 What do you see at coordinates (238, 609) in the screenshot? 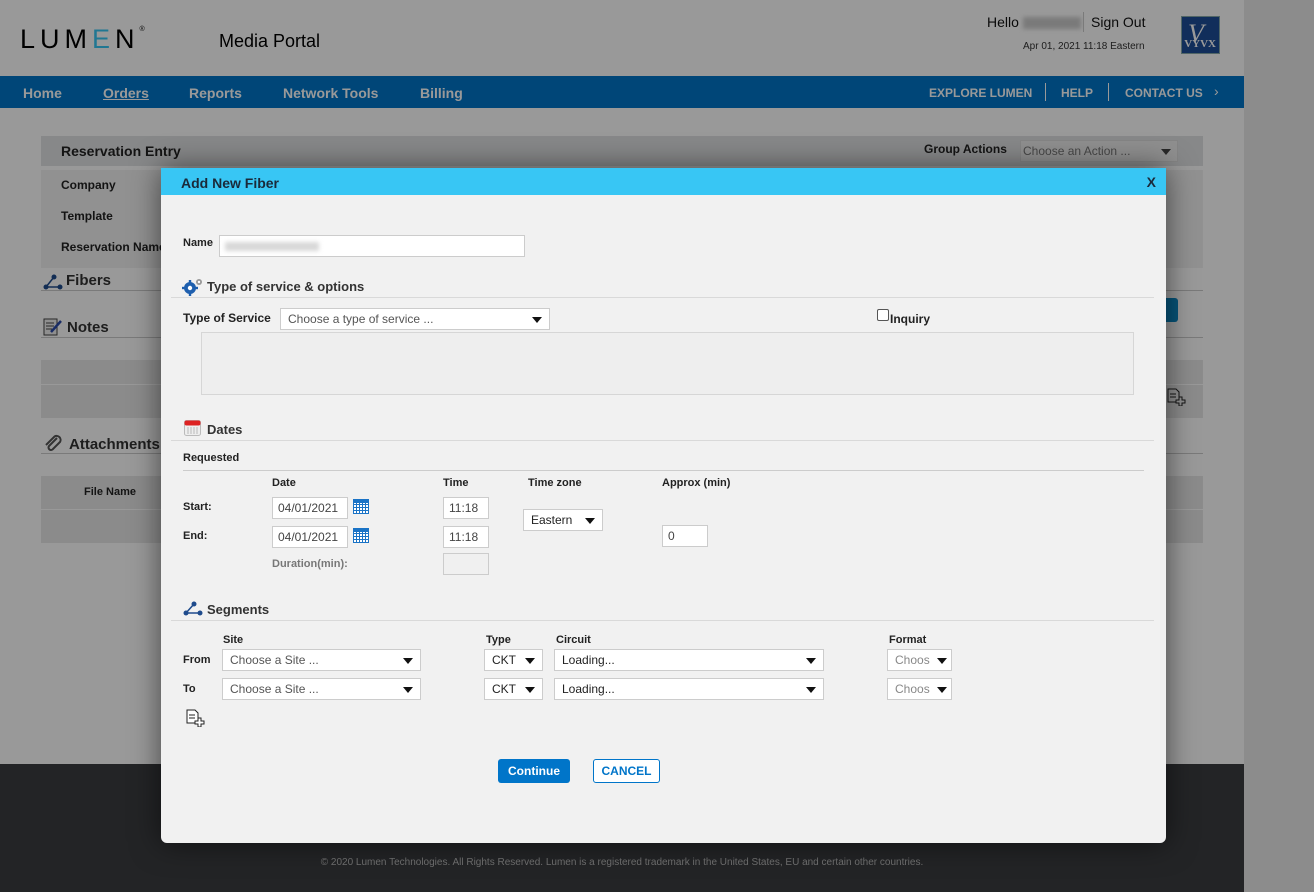
I see `segments-section-title: Segments` at bounding box center [238, 609].